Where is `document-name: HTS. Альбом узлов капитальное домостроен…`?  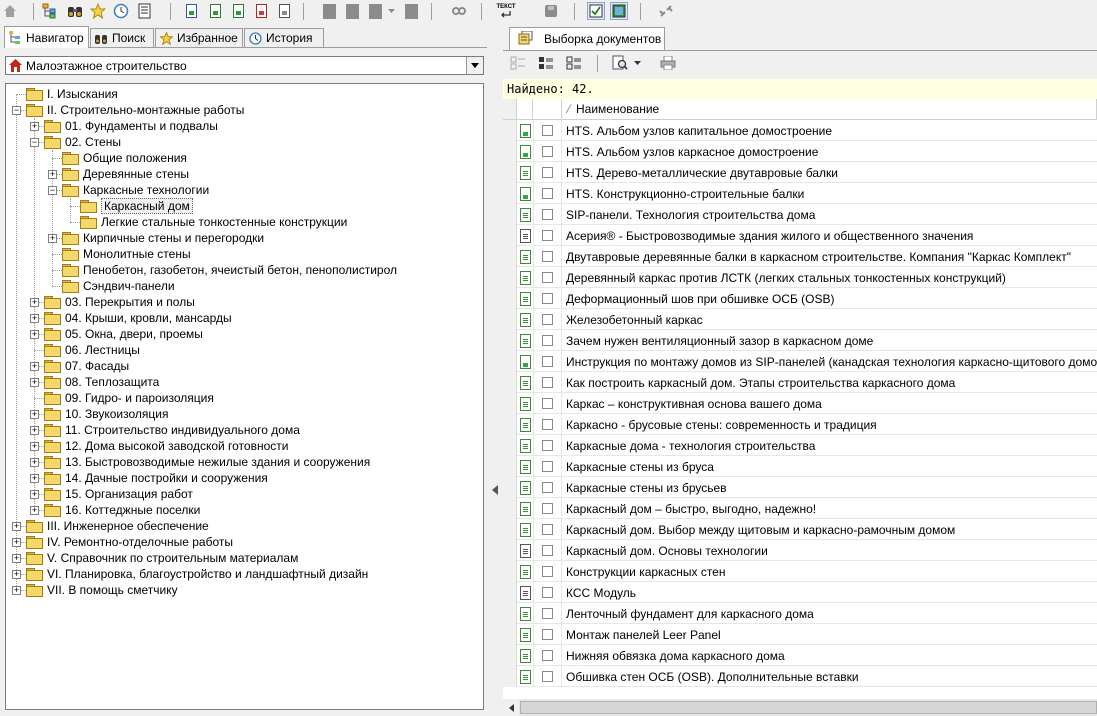
document-name: HTS. Альбом узлов капитальное домостроен… is located at coordinates (829, 130).